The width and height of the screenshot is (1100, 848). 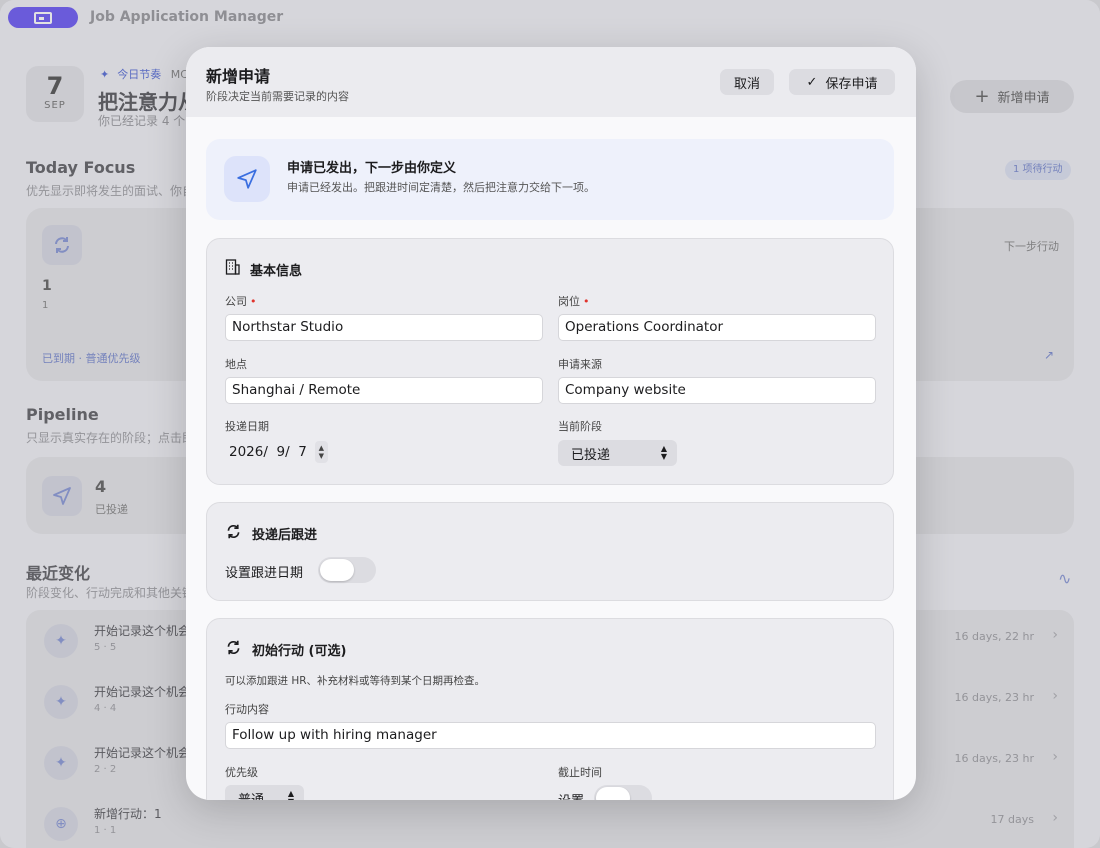 I want to click on followup-toggle-label: 设置跟进日期, so click(x=264, y=573).